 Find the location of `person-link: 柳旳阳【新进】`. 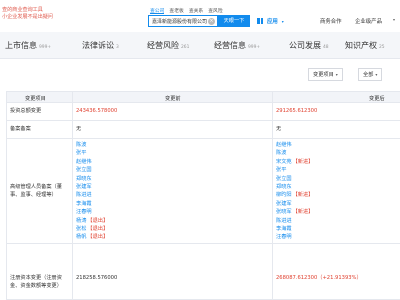

person-link: 柳旳阳【新进】 is located at coordinates (294, 195).